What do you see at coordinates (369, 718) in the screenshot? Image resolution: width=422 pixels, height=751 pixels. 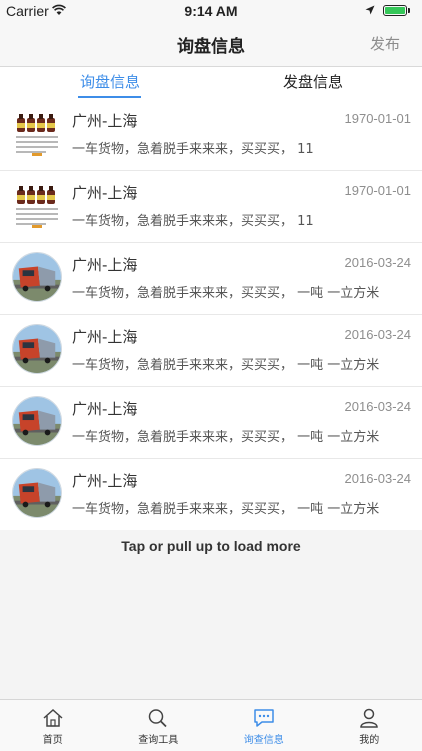 I see `person-icon` at bounding box center [369, 718].